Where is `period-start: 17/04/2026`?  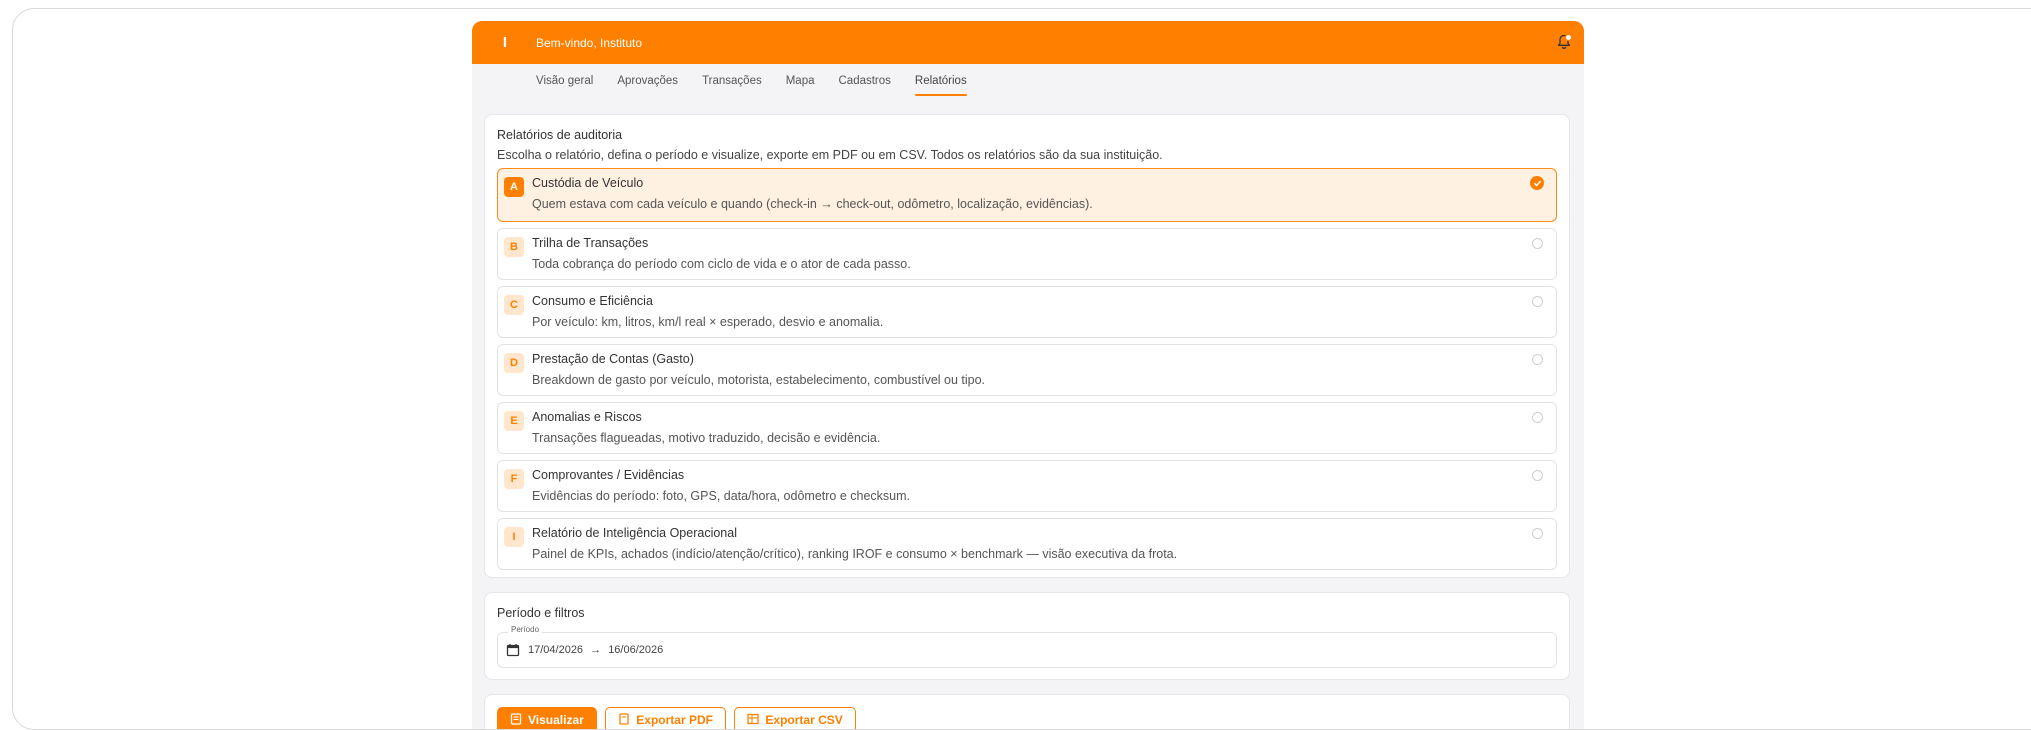 period-start: 17/04/2026 is located at coordinates (556, 650).